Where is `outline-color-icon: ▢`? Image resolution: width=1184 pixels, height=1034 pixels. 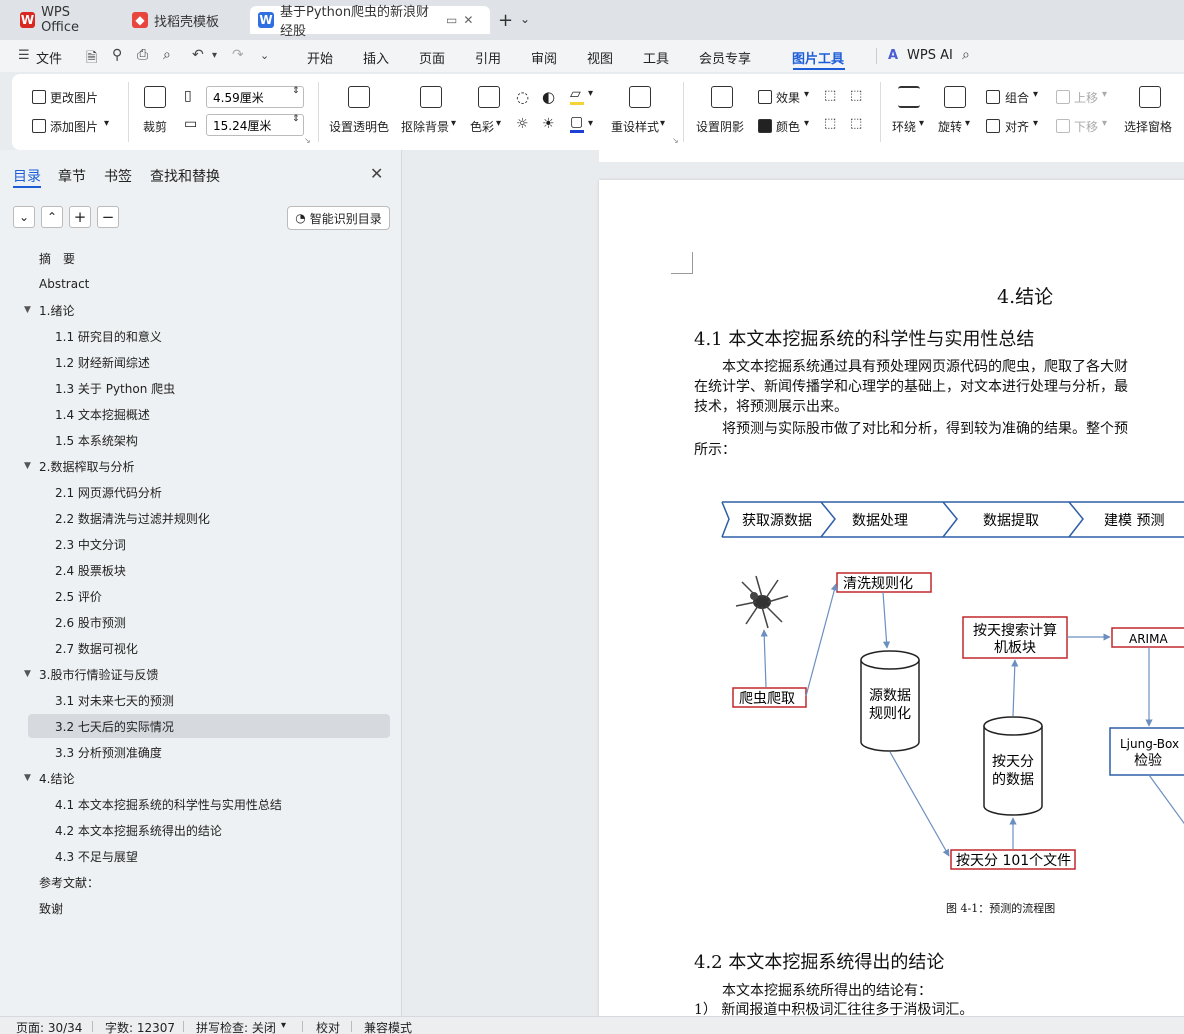
outline-color-icon: ▢ is located at coordinates (576, 122).